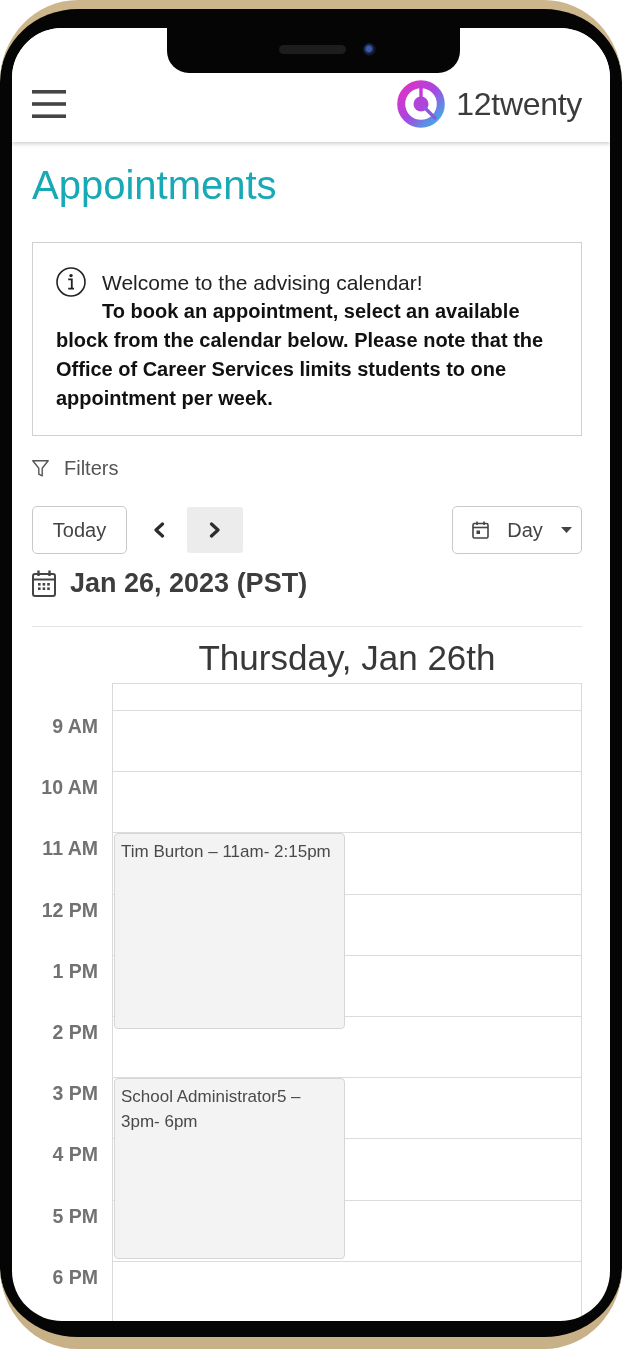 The image size is (622, 1349). What do you see at coordinates (70, 849) in the screenshot?
I see `hour-label: 11 AM` at bounding box center [70, 849].